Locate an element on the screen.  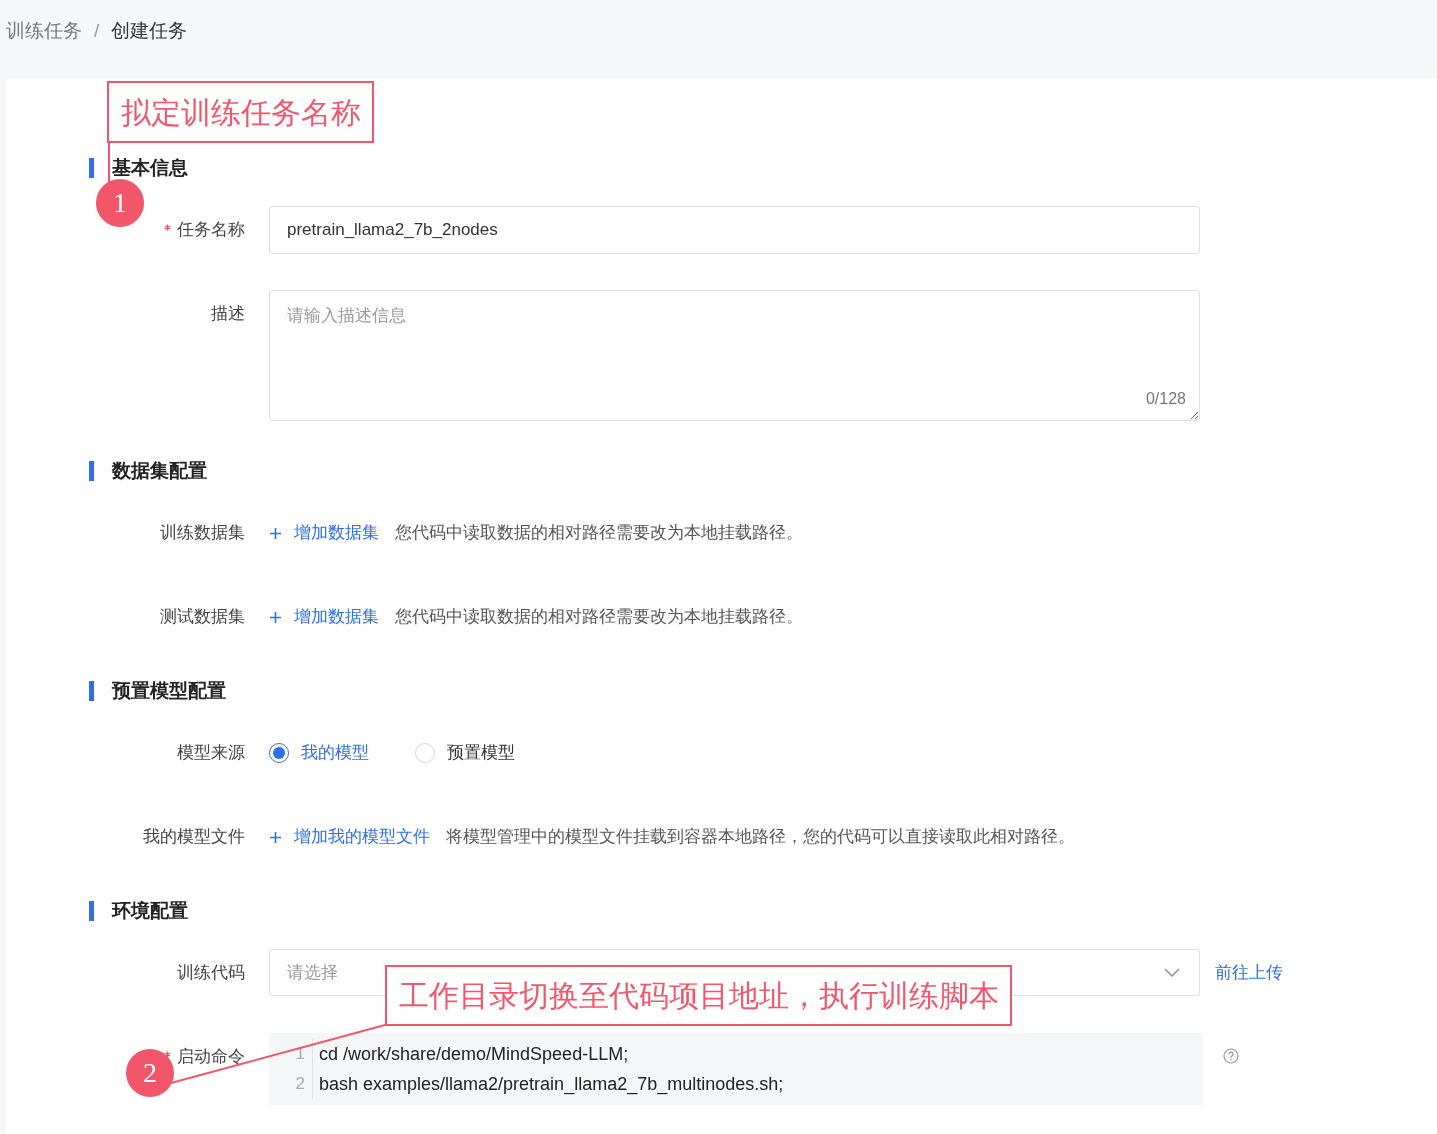
help-icon is located at coordinates (1231, 1056).